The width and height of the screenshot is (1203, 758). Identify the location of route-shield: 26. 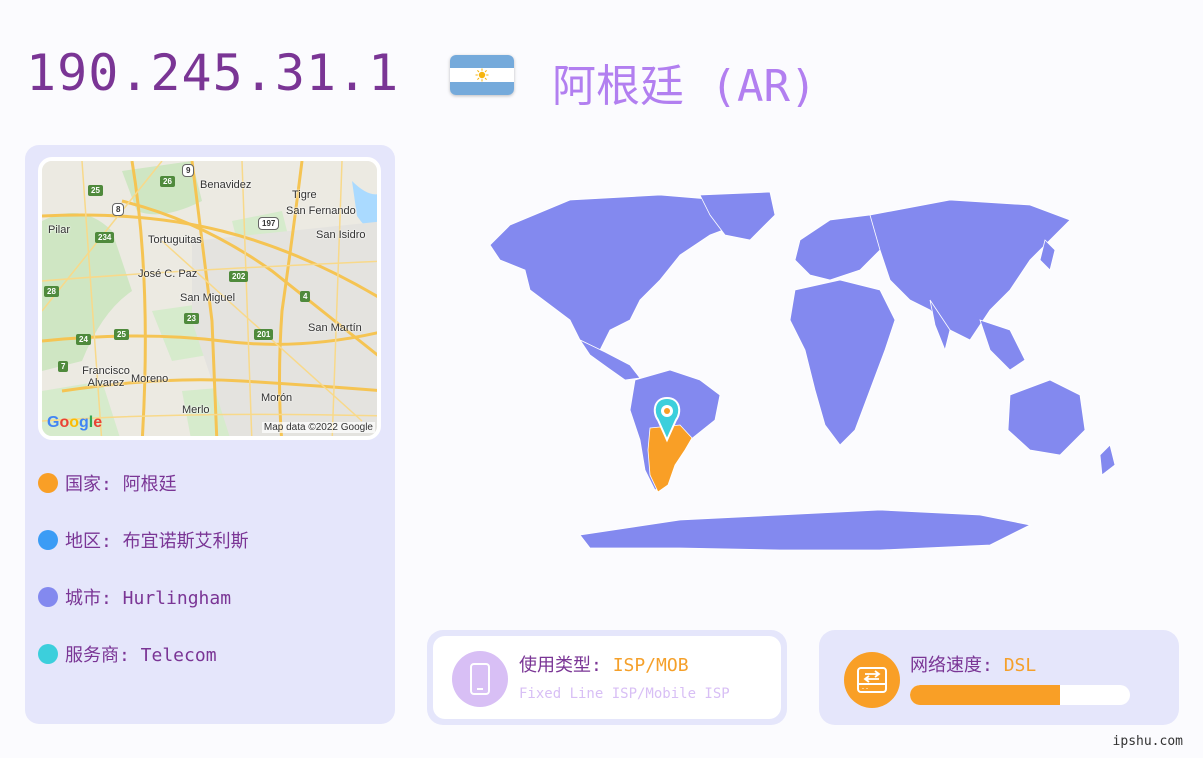
(167, 181).